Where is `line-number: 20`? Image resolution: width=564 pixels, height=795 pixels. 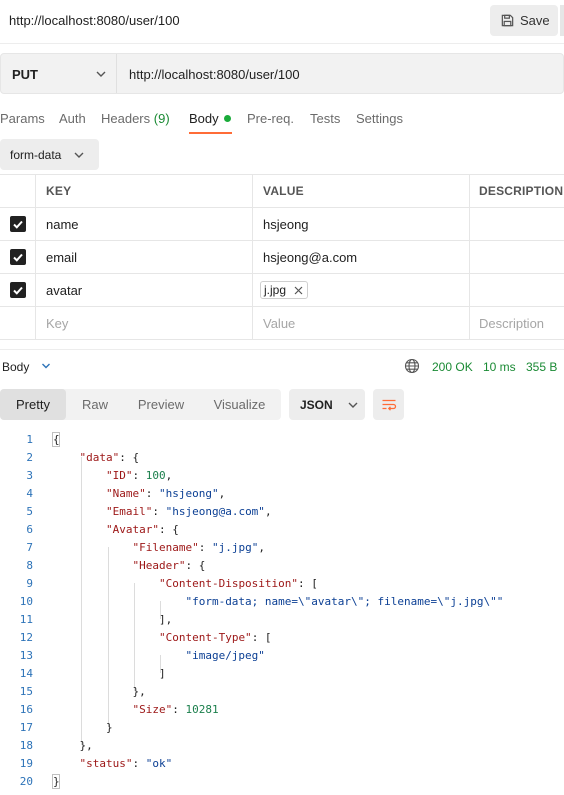
line-number: 20 is located at coordinates (26, 781).